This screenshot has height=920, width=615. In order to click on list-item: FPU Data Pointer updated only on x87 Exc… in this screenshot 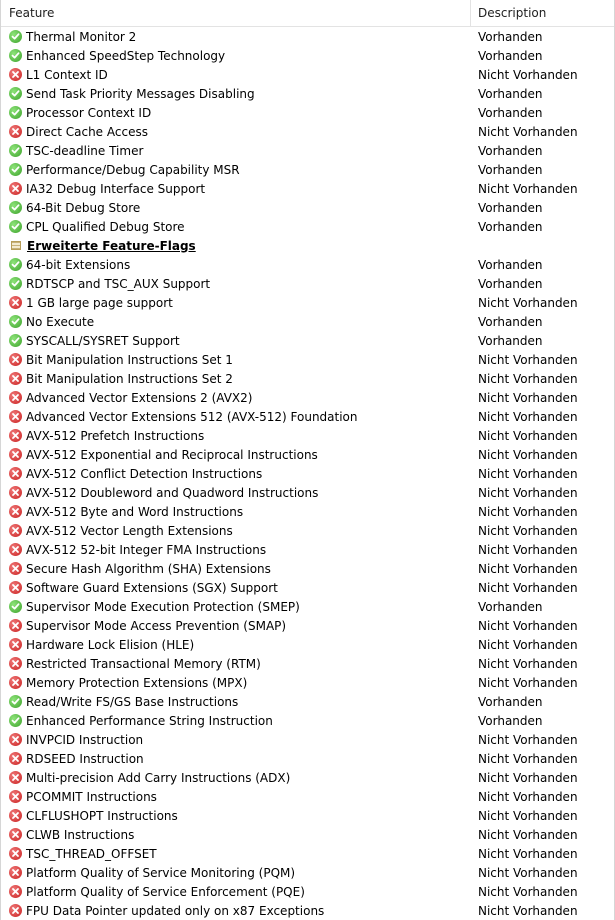, I will do `click(308, 910)`.